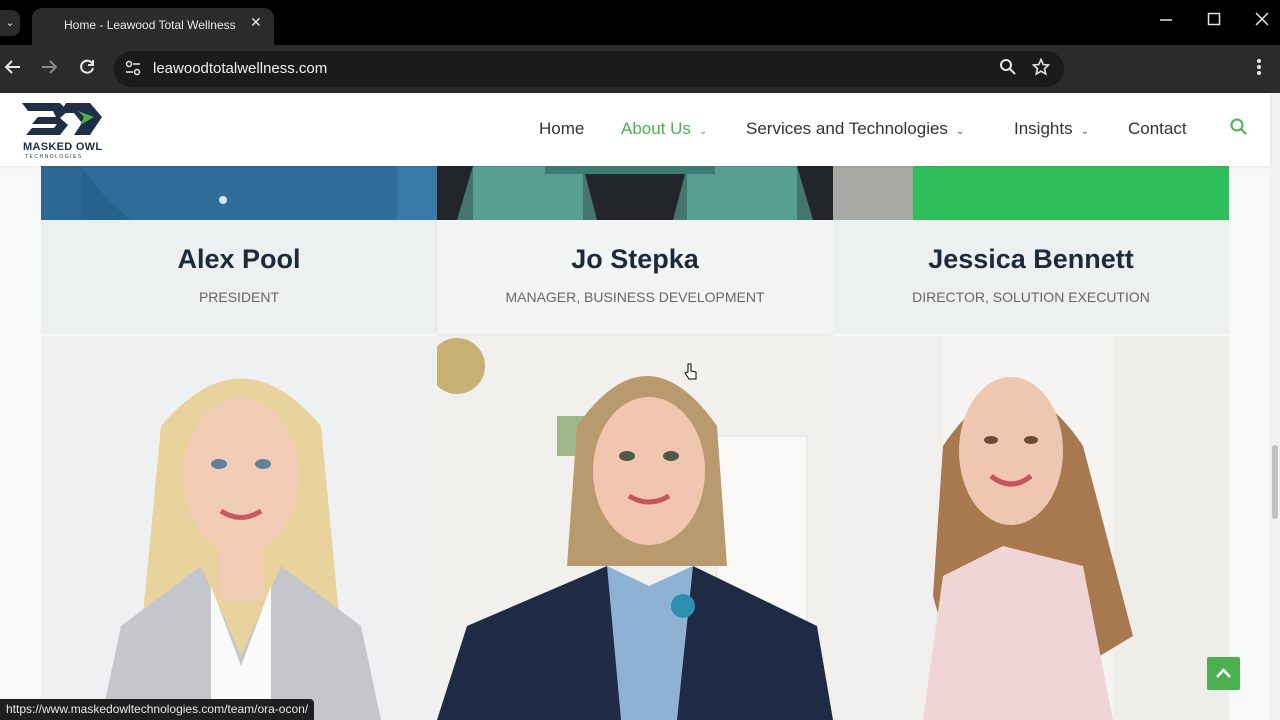 Image resolution: width=1280 pixels, height=720 pixels. Describe the element at coordinates (1166, 22) in the screenshot. I see `minimize-icon` at that location.